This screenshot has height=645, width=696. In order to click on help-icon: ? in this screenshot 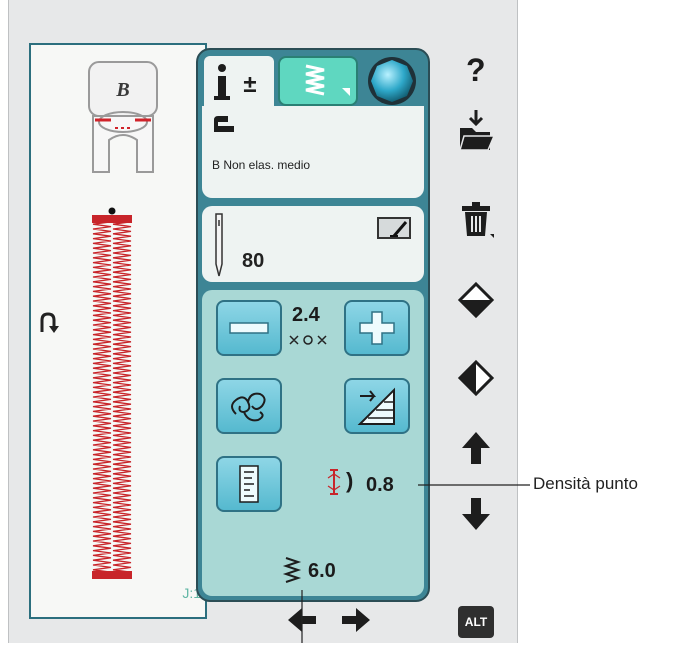, I will do `click(476, 70)`.